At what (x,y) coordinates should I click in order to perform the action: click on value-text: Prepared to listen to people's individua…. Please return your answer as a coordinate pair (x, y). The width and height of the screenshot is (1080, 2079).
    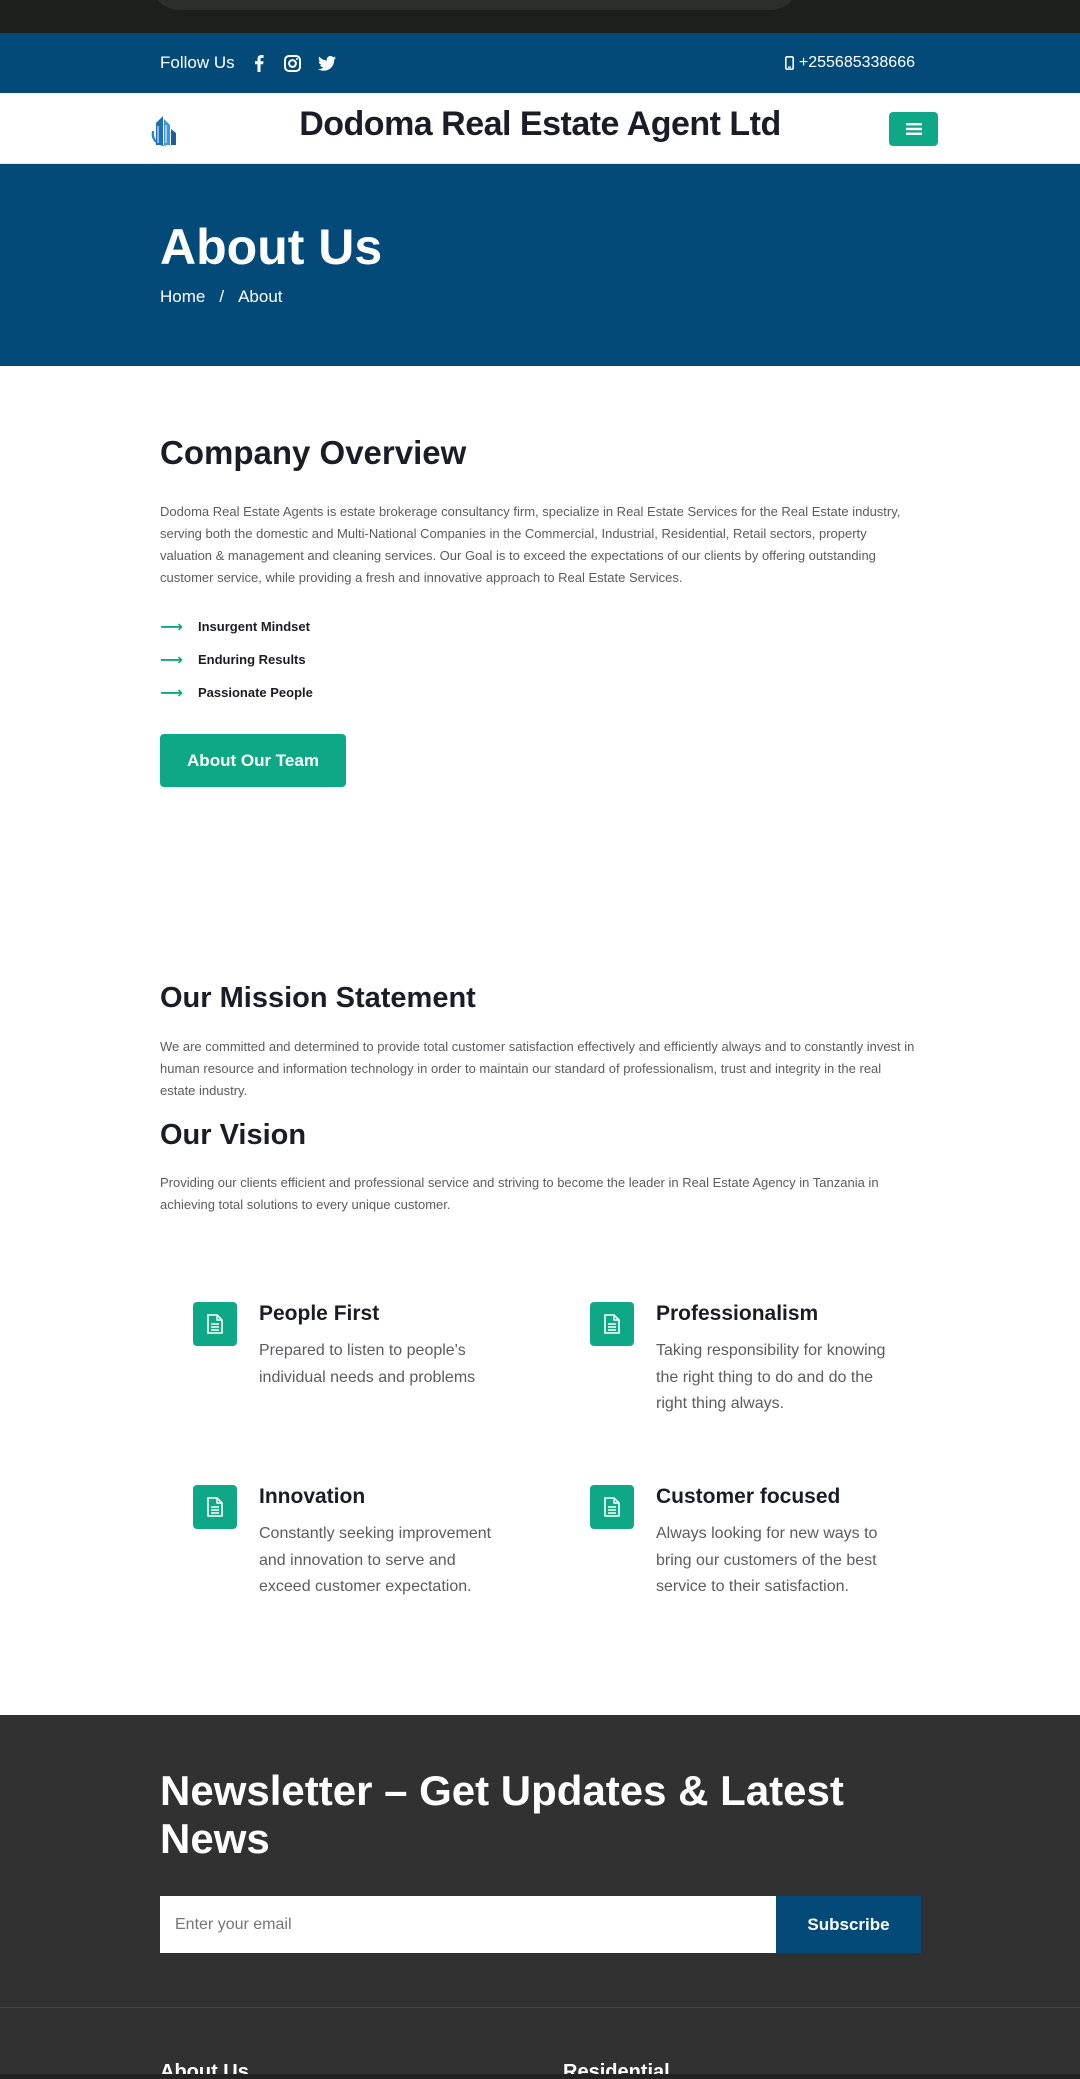
    Looking at the image, I should click on (367, 1364).